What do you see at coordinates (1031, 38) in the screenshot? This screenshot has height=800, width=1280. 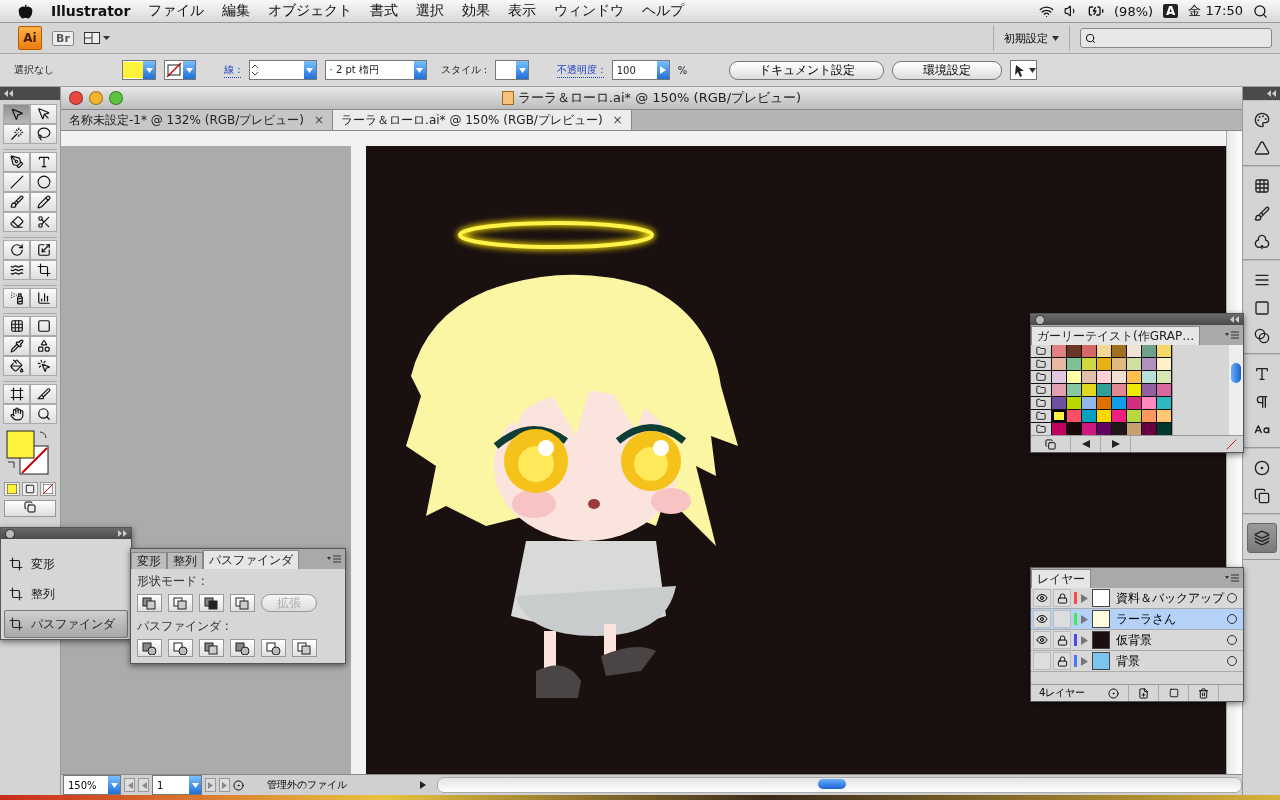 I see `workspace-dropdown: 初期設定` at bounding box center [1031, 38].